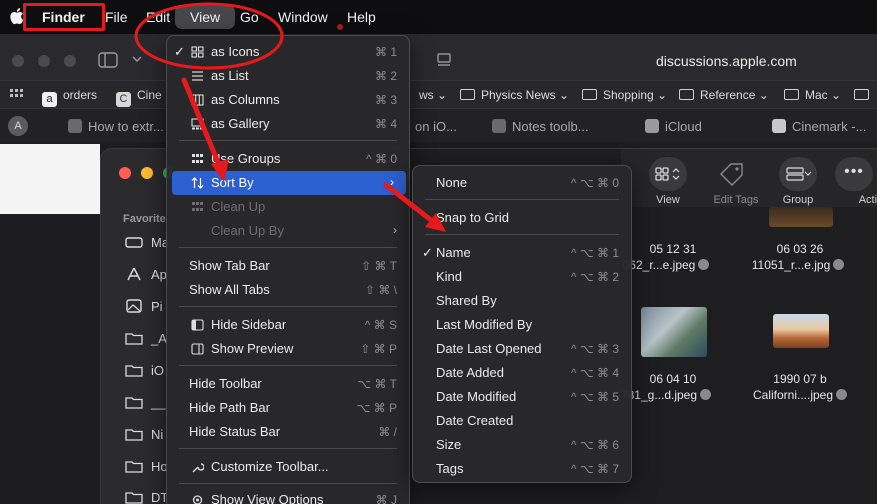  I want to click on apple-logo-icon, so click(17, 16).